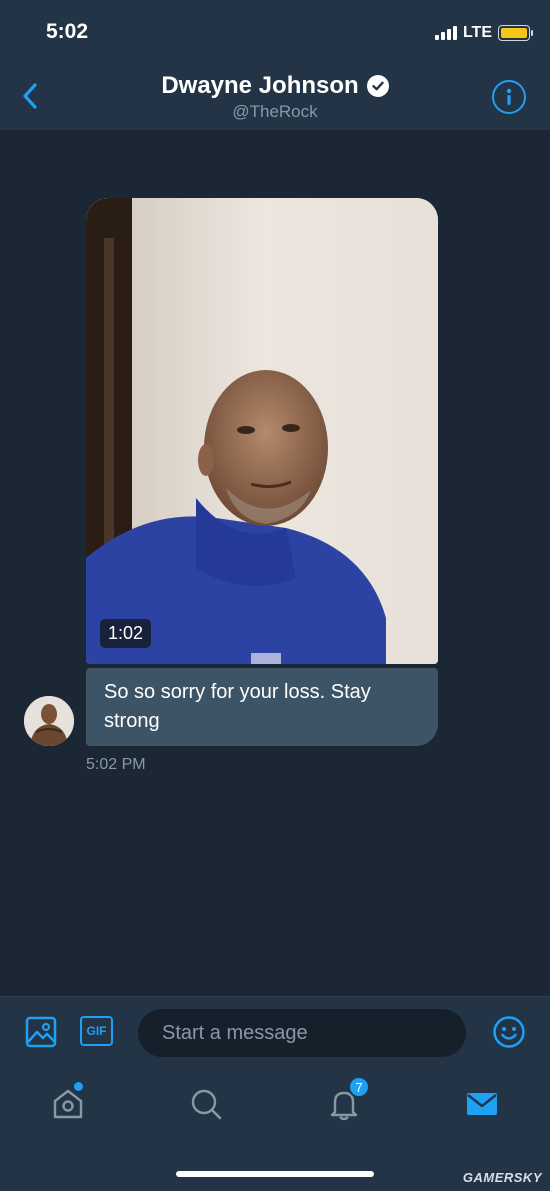 The width and height of the screenshot is (550, 1191). I want to click on tab-search, so click(208, 1106).